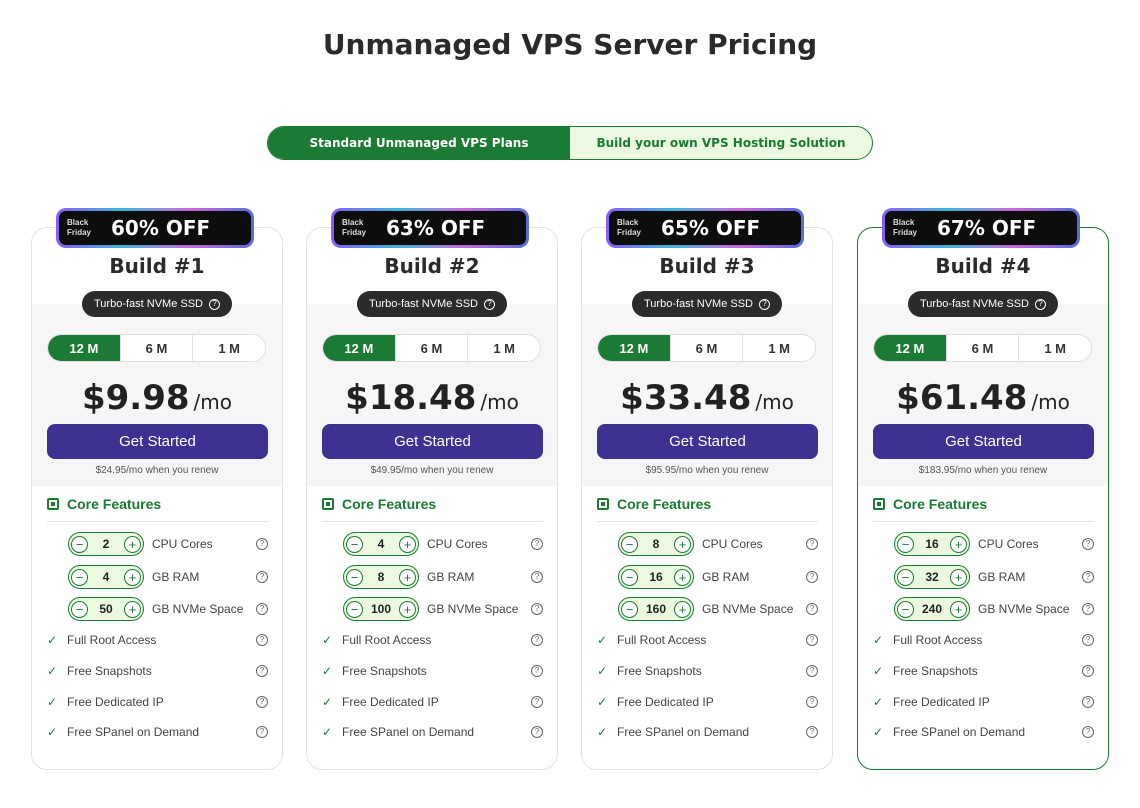  I want to click on discount-text: 63% OFF, so click(436, 228).